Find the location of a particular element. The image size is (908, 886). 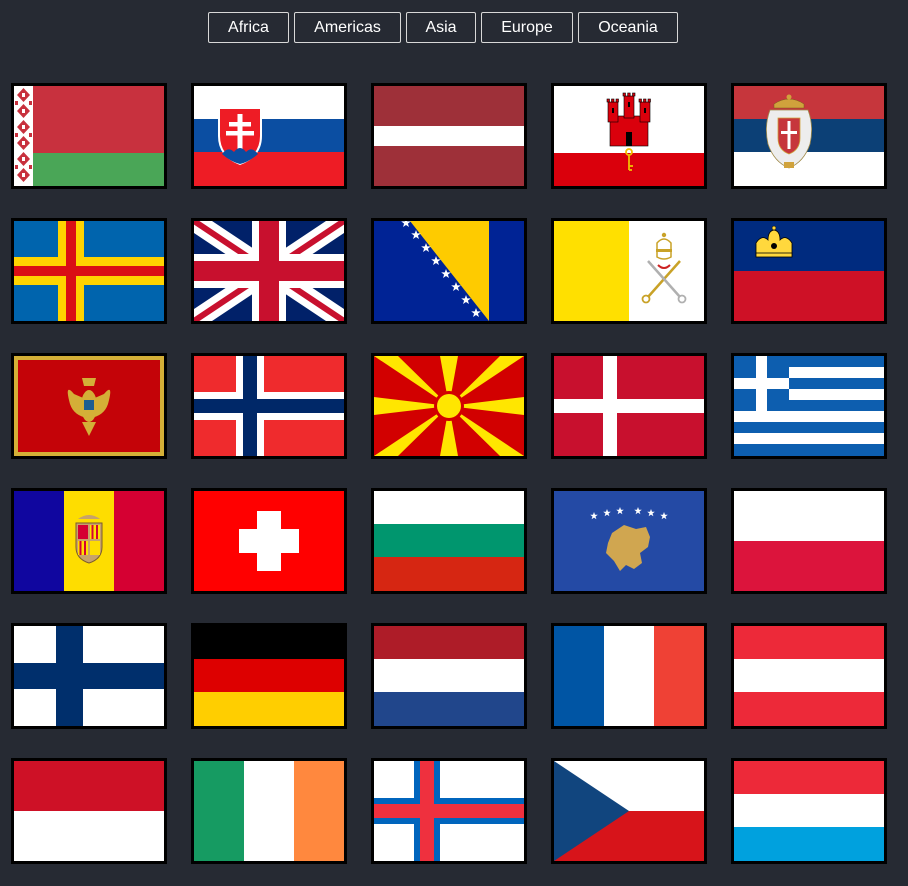

africa-button: Africa is located at coordinates (248, 27).